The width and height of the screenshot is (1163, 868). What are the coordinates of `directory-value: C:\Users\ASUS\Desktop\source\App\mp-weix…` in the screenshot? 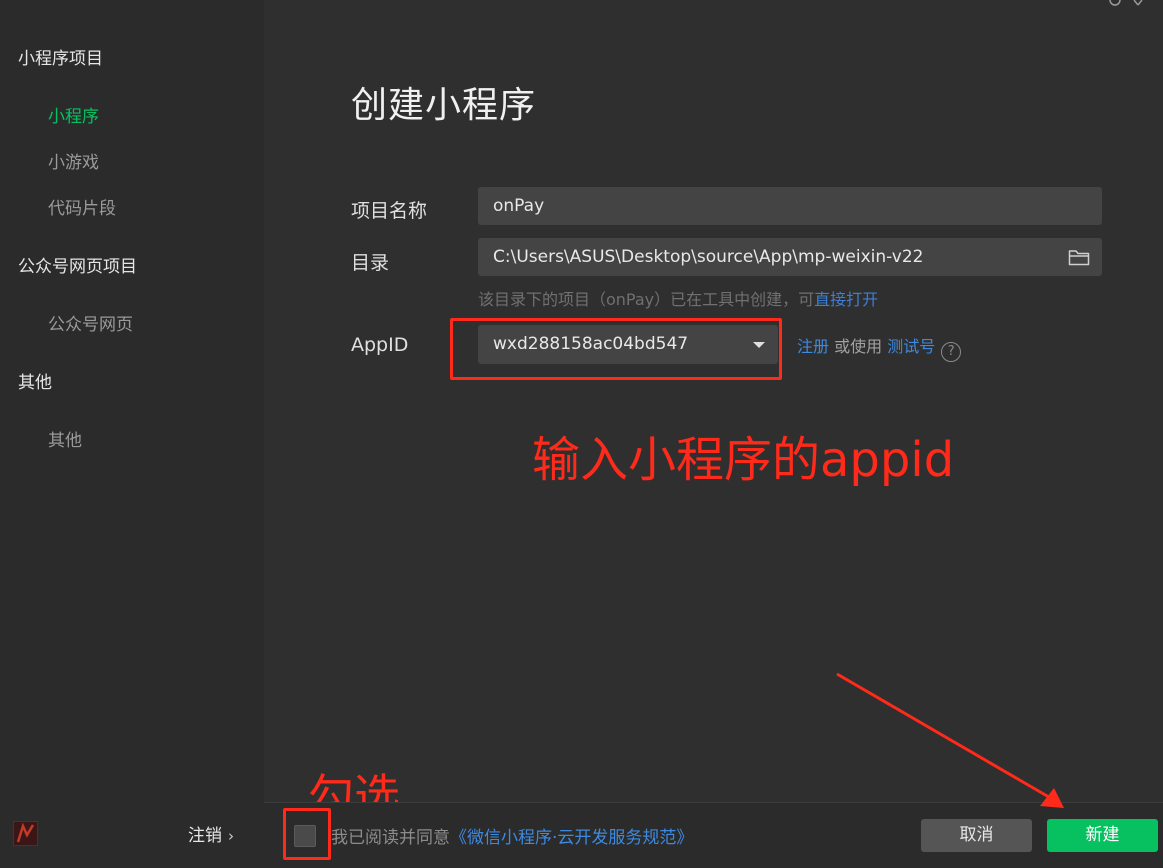 It's located at (708, 257).